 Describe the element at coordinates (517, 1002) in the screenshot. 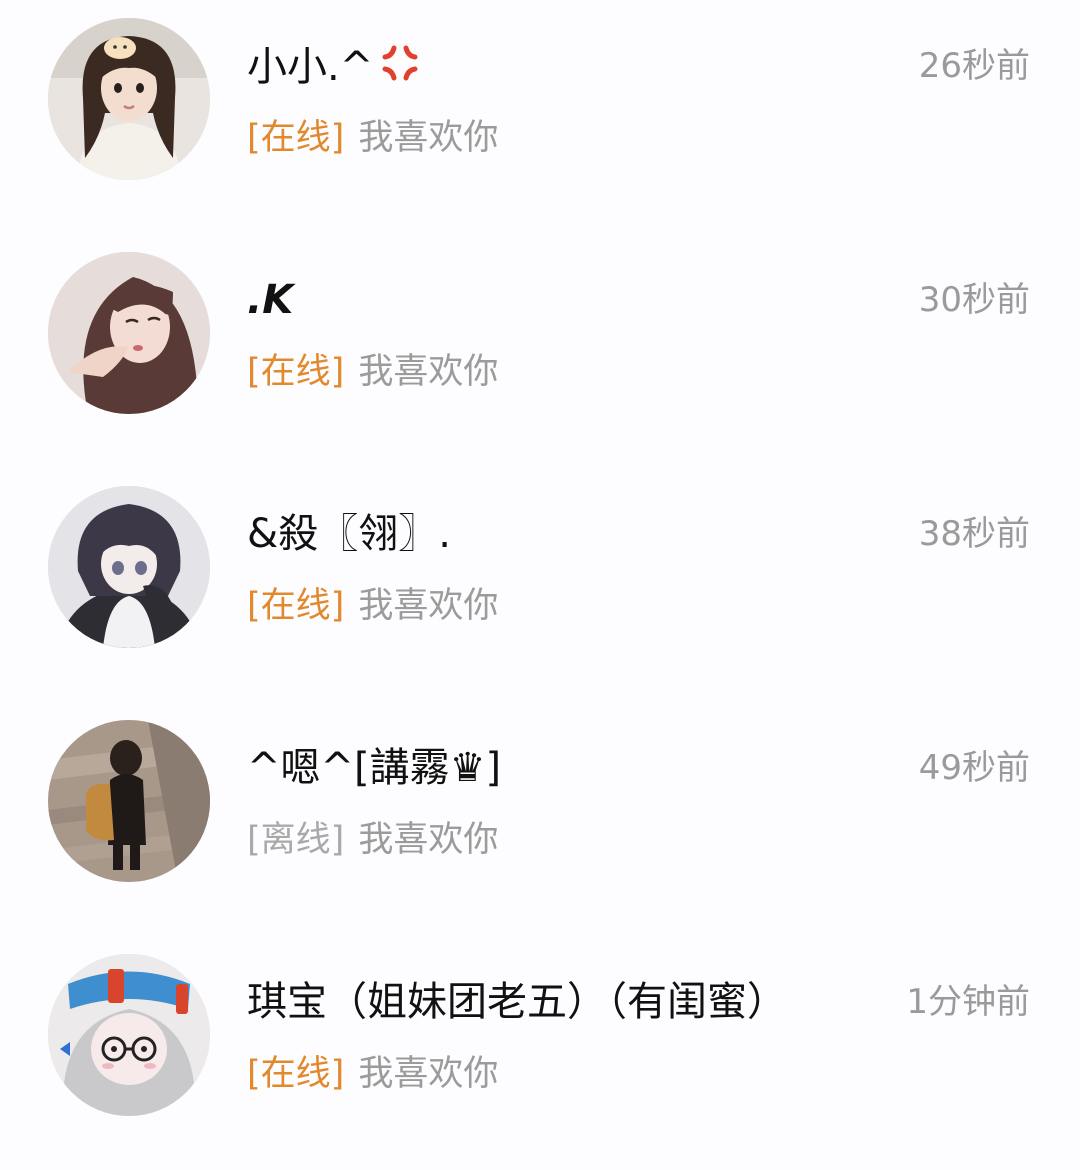

I see `contact-name: 琪宝（姐妹团老五）（有闺蜜）` at that location.